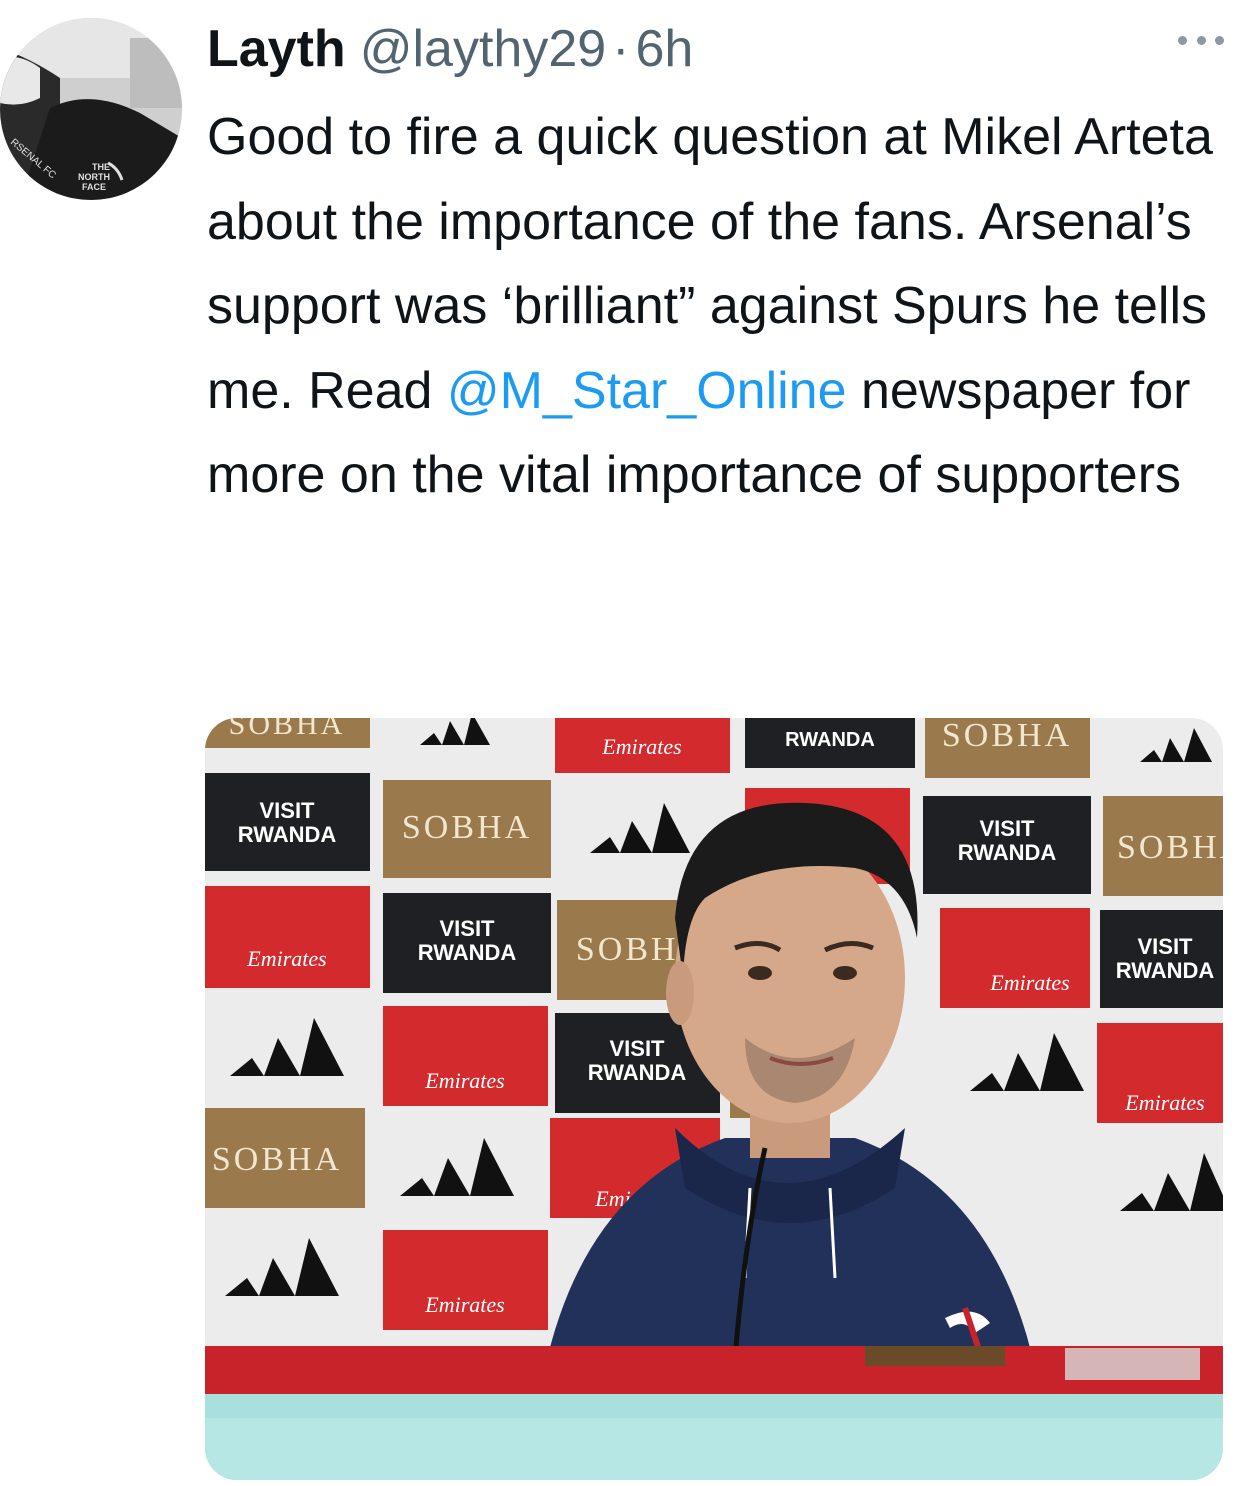  What do you see at coordinates (1201, 40) in the screenshot?
I see `more-horizontal-icon` at bounding box center [1201, 40].